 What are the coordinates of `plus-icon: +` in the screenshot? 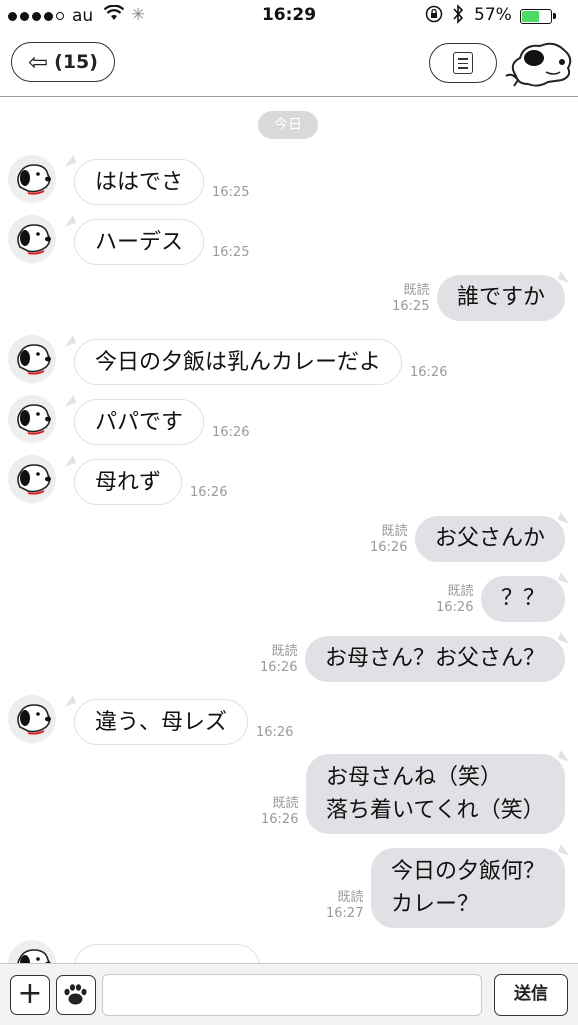 It's located at (30, 993).